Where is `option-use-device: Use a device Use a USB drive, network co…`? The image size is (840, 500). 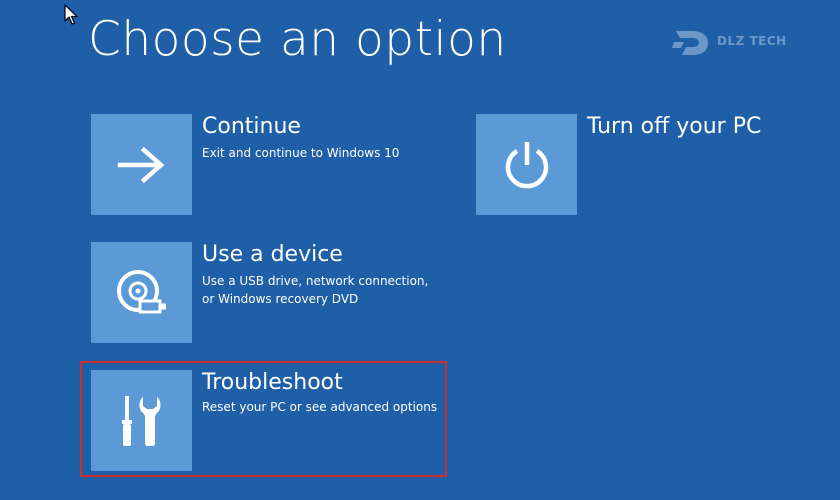 option-use-device: Use a device Use a USB drive, network co… is located at coordinates (261, 292).